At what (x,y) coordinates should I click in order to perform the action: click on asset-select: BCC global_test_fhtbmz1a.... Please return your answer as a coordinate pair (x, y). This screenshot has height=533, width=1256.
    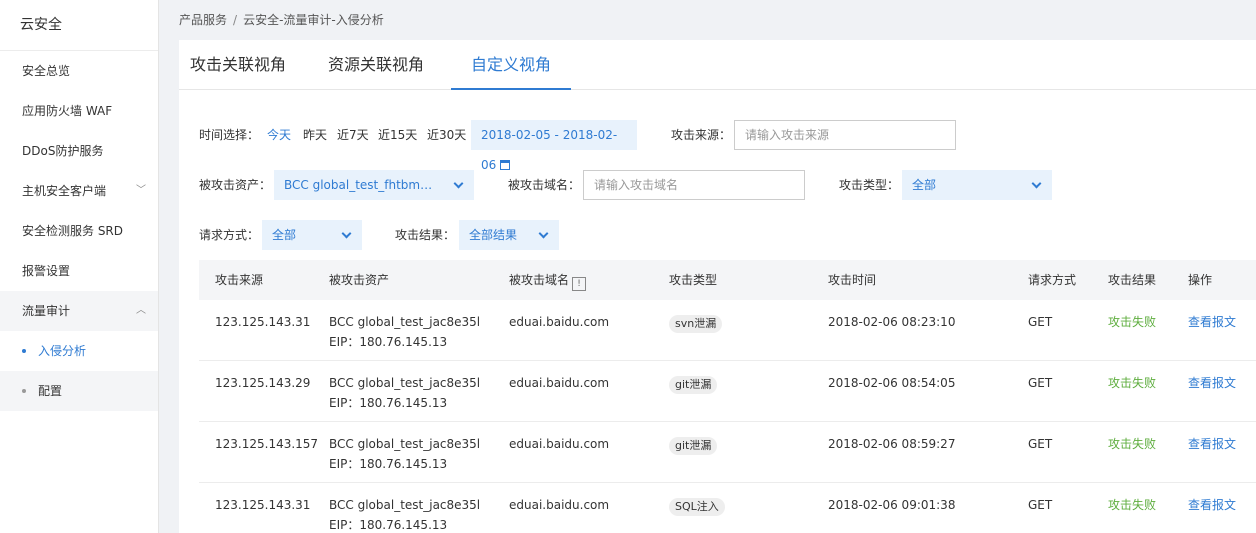
    Looking at the image, I should click on (374, 185).